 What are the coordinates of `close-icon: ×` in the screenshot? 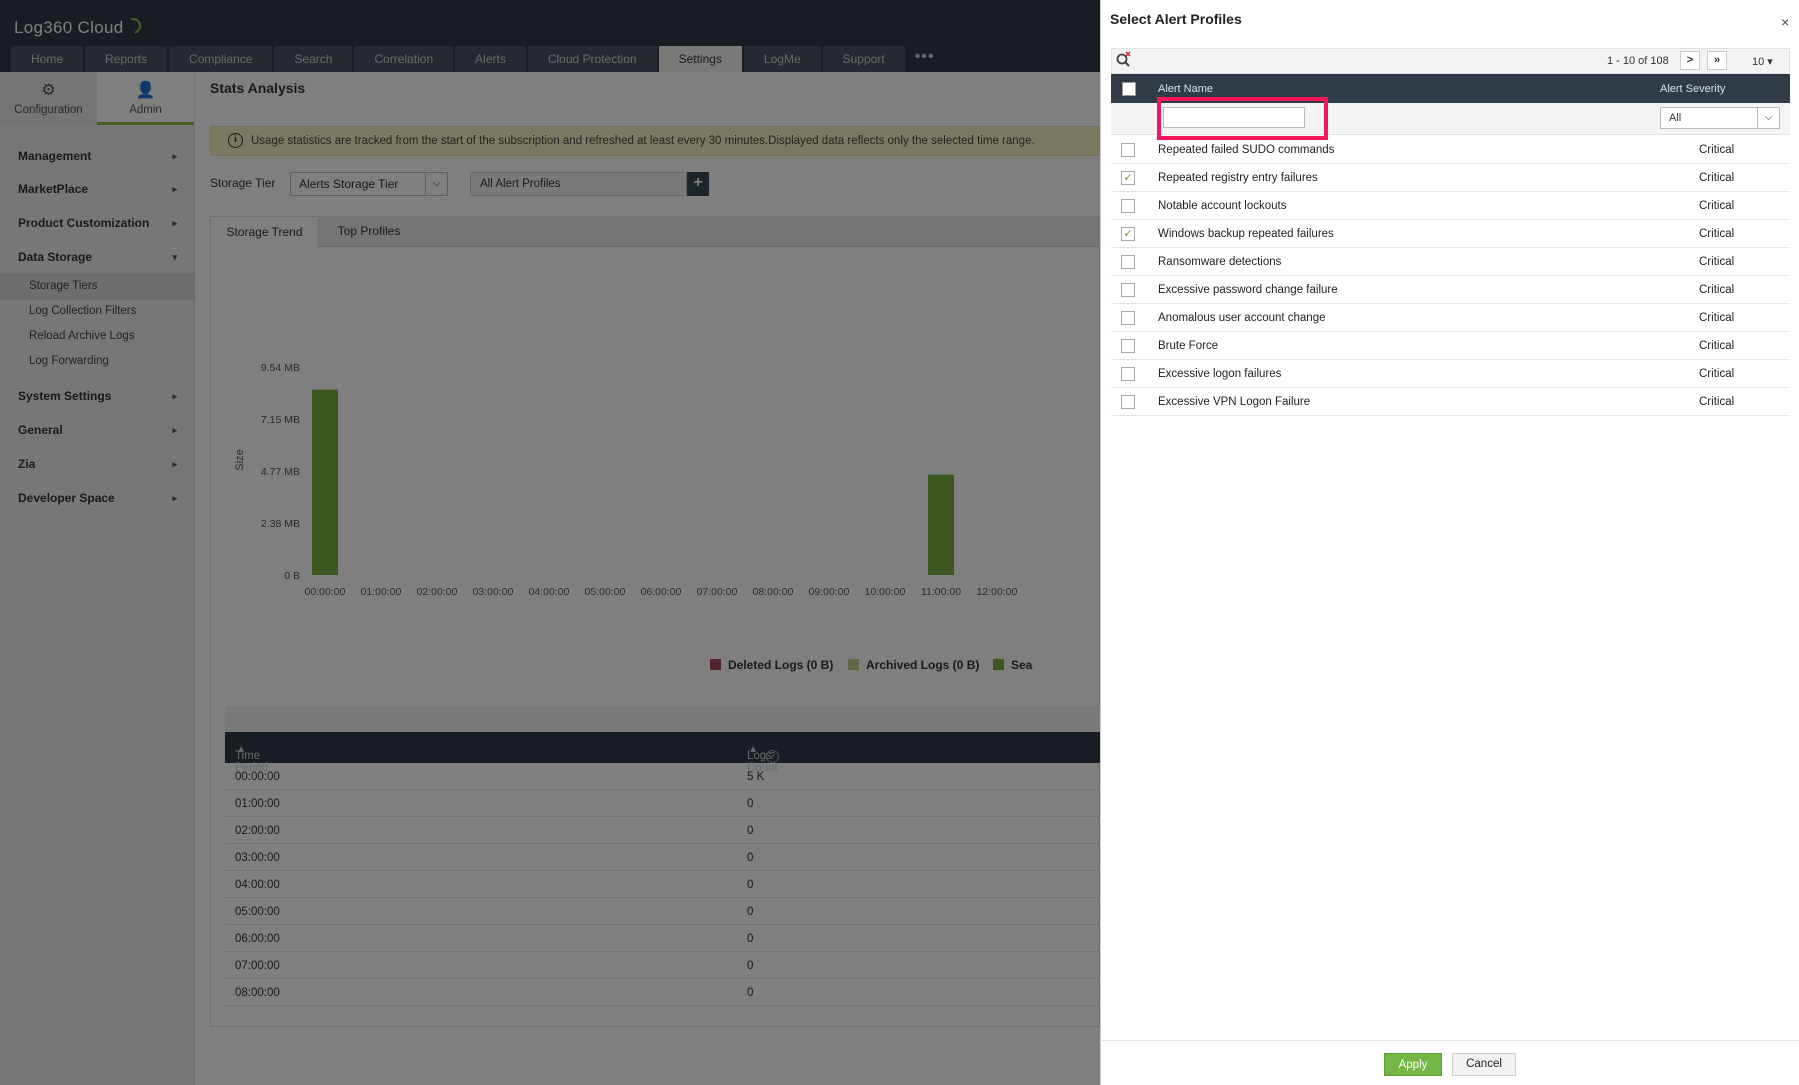 It's located at (1785, 22).